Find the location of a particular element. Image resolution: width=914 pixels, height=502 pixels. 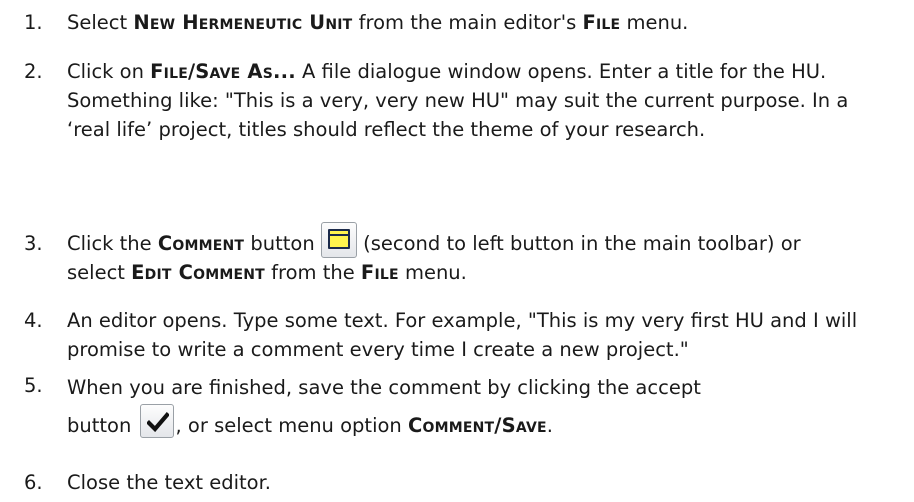

step-number: 6. is located at coordinates (33, 482).